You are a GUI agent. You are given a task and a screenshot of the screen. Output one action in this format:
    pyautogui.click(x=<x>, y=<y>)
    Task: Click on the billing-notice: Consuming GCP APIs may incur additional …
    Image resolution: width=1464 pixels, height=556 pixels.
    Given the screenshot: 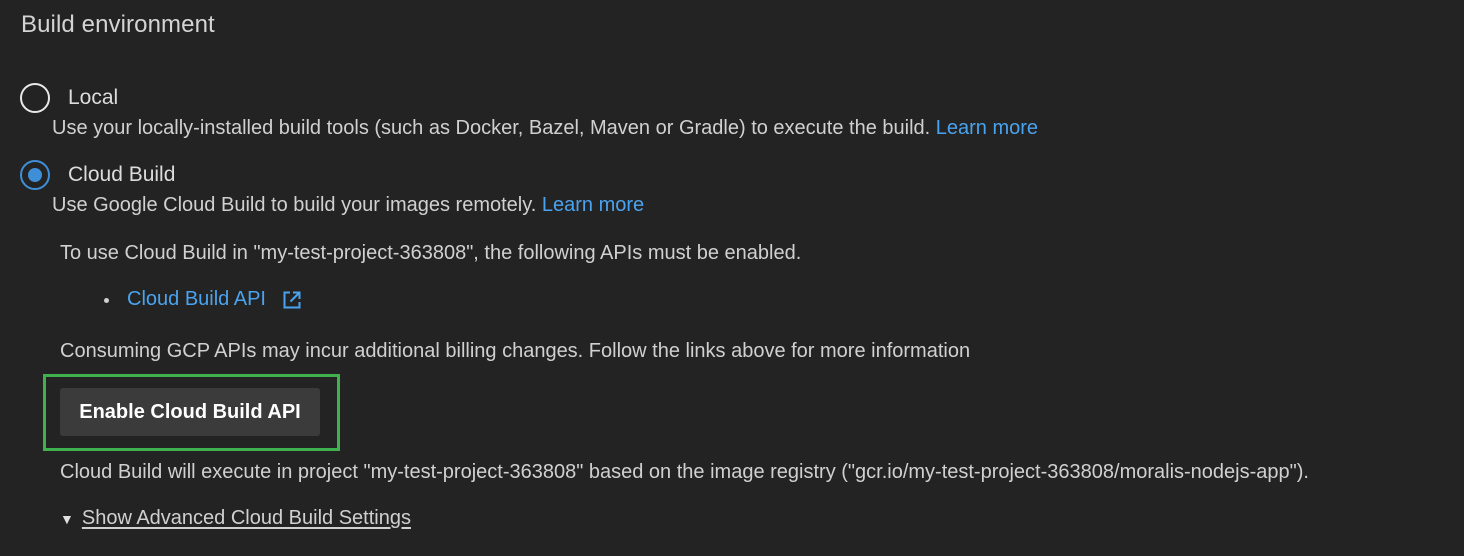 What is the action you would take?
    pyautogui.click(x=515, y=351)
    